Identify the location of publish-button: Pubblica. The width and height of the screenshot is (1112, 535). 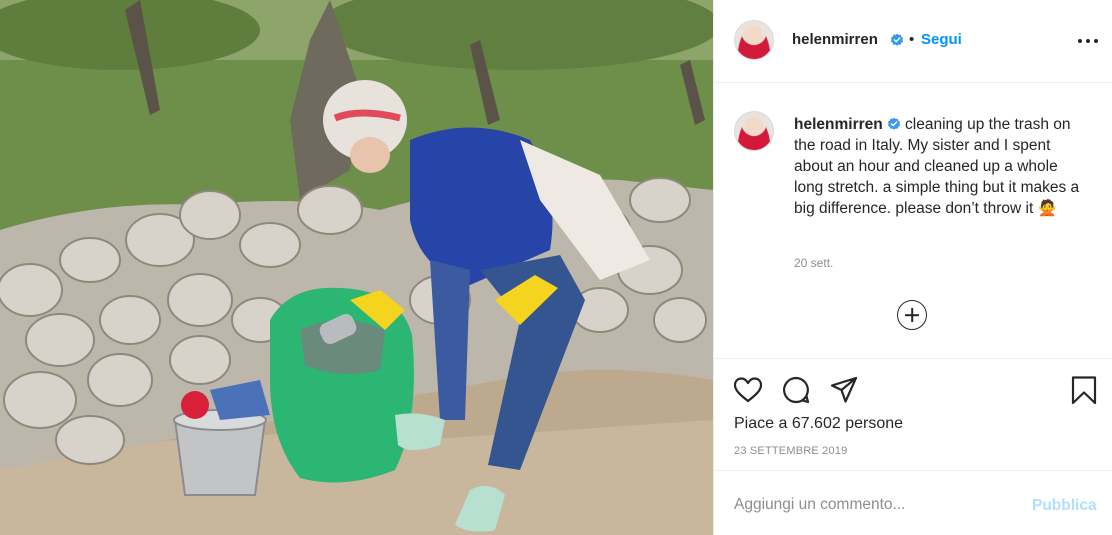
(1064, 506).